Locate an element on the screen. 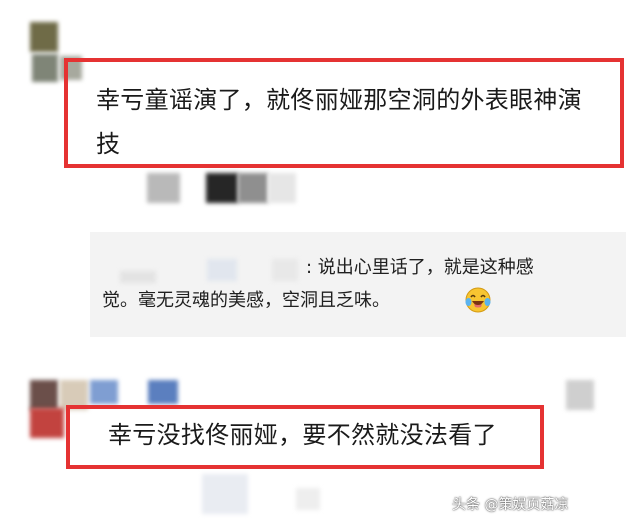 The height and width of the screenshot is (527, 640). crying-laughing-emoji-icon is located at coordinates (478, 300).